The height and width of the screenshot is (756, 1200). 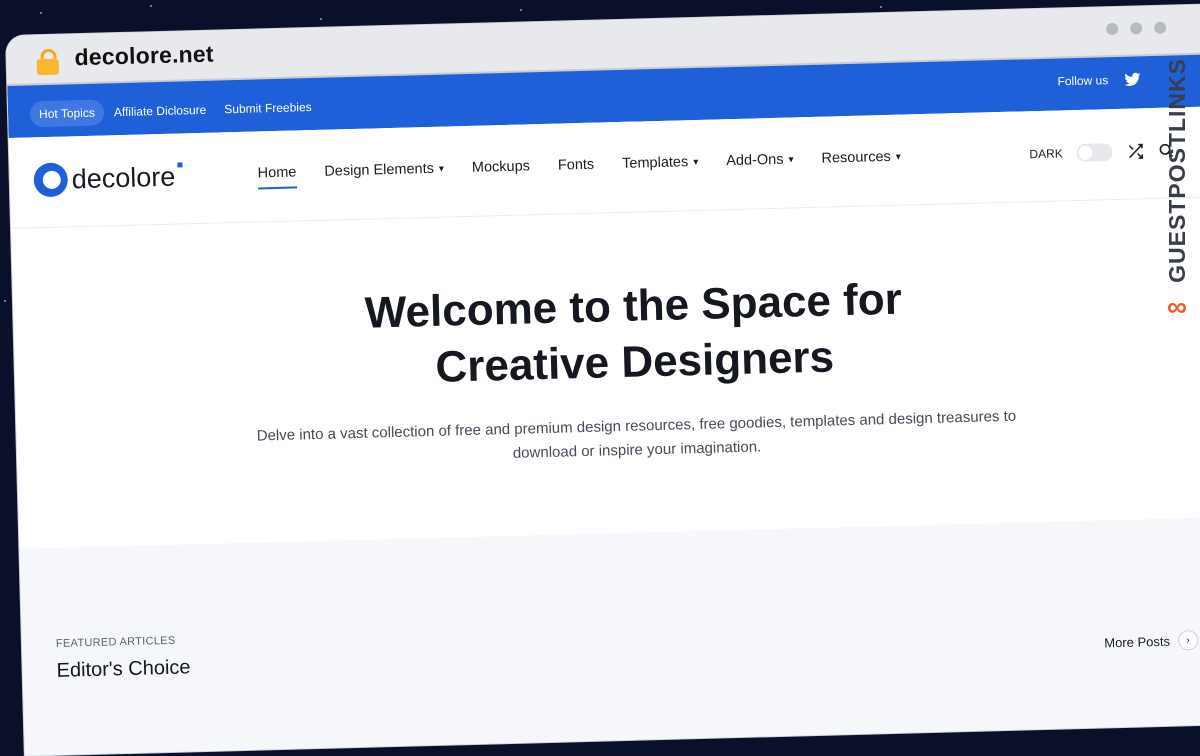 I want to click on twitter-icon, so click(x=1132, y=79).